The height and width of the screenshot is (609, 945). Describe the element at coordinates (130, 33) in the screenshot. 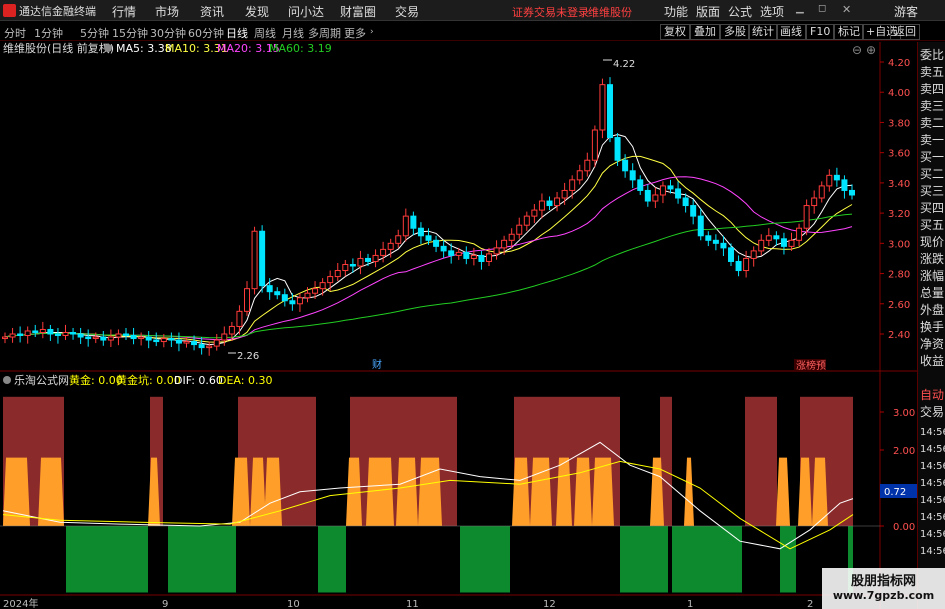

I see `period-tab: 15分钟` at that location.